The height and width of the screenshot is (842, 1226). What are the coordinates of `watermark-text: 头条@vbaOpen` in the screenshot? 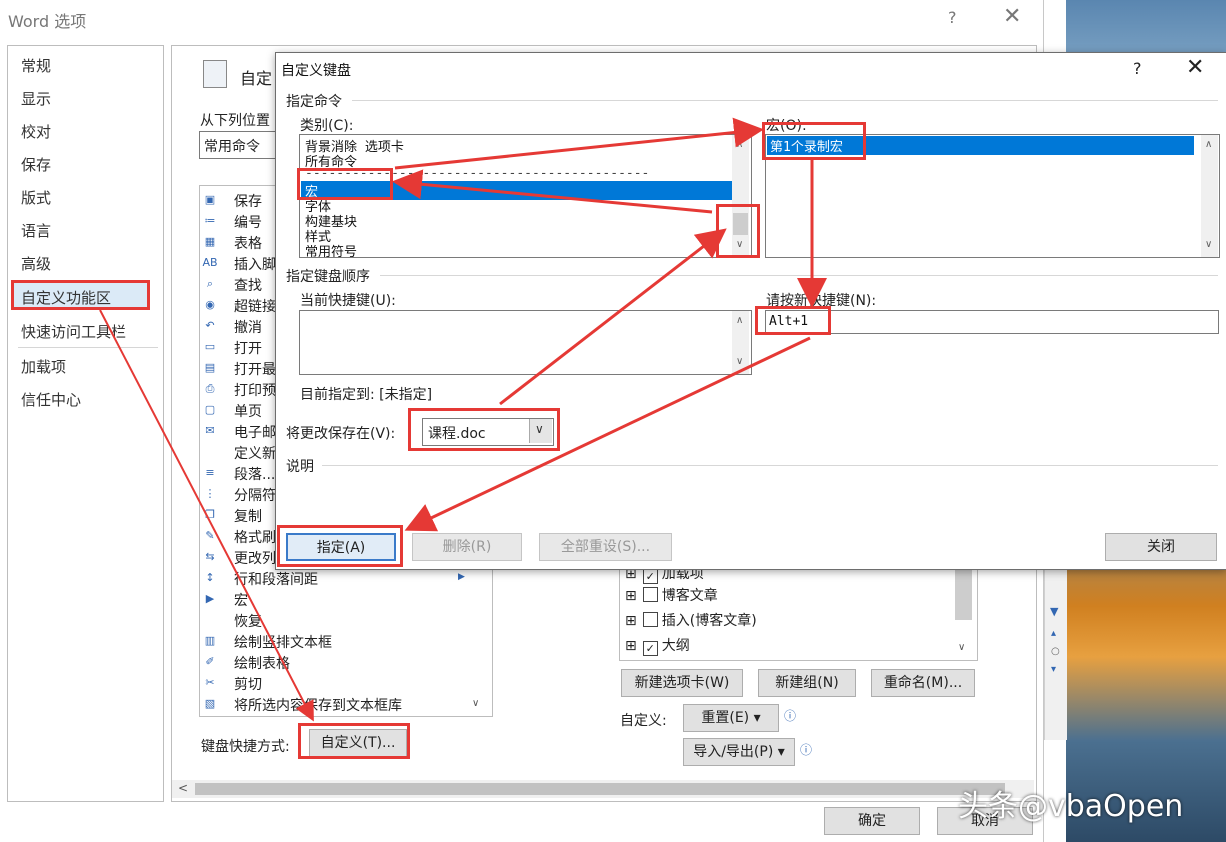 It's located at (1071, 806).